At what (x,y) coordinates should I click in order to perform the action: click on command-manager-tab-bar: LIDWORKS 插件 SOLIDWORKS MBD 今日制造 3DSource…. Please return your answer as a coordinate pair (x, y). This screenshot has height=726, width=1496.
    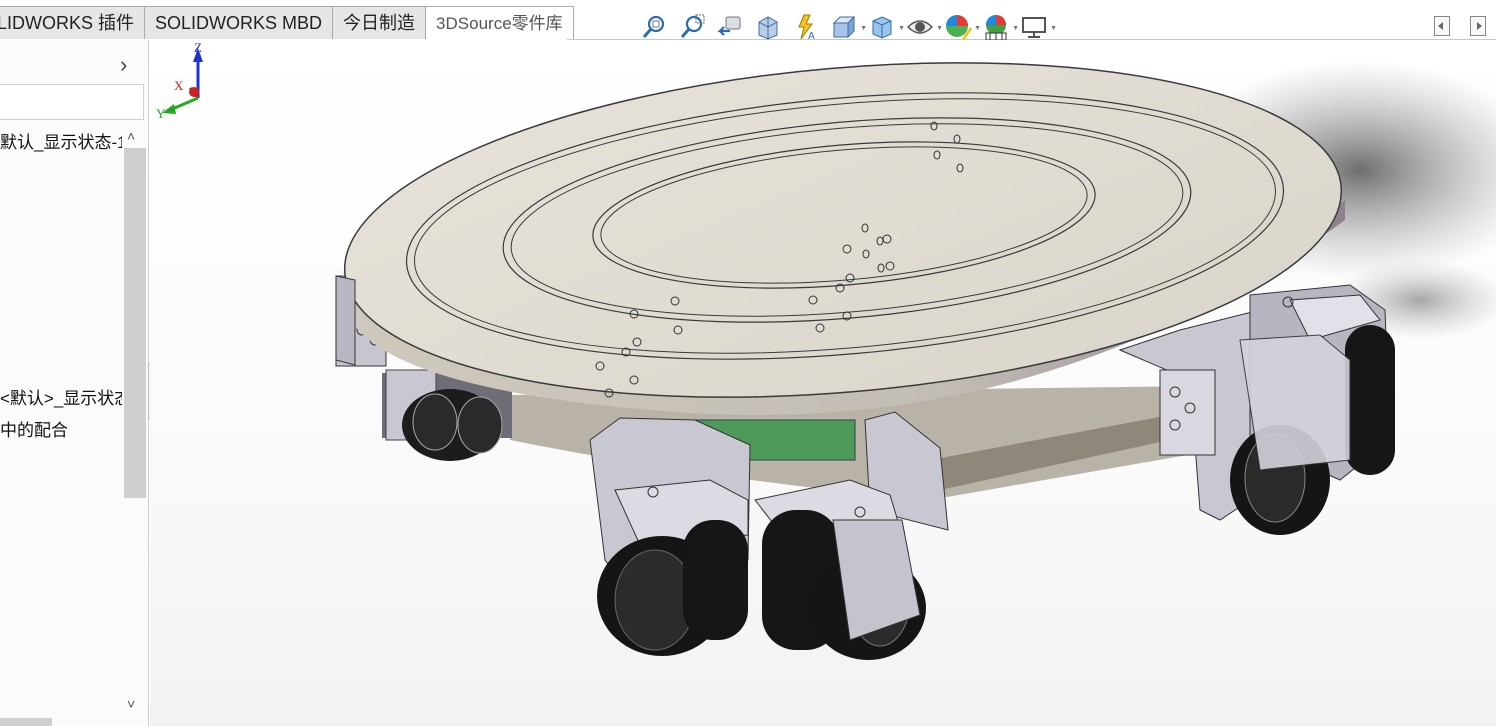
    Looking at the image, I should click on (748, 20).